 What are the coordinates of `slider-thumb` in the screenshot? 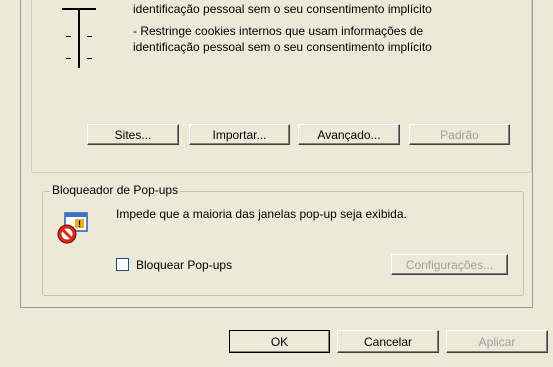 It's located at (79, 9).